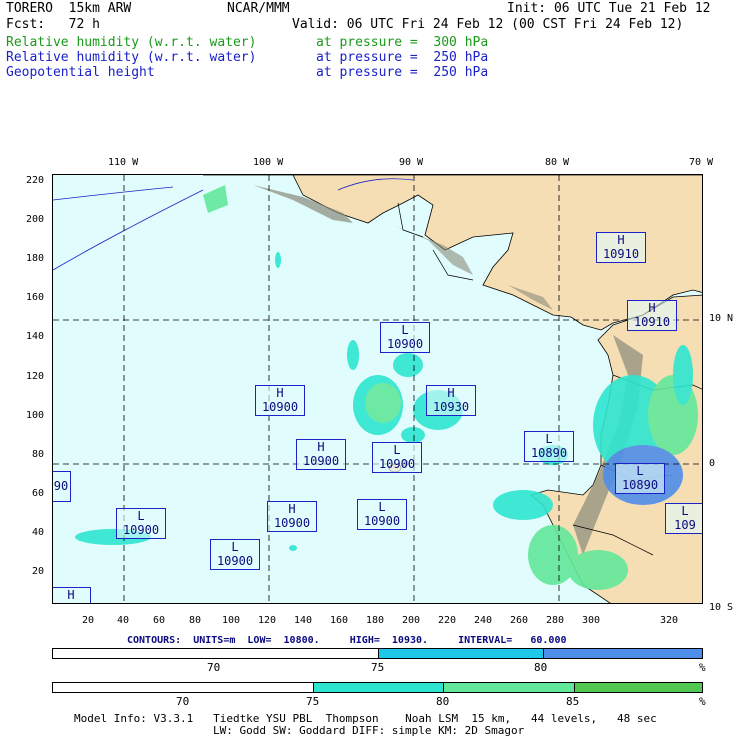 Image resolution: width=740 pixels, height=740 pixels. What do you see at coordinates (131, 42) in the screenshot?
I see `field-1-name: Relative humidity (w.r.t. water)` at bounding box center [131, 42].